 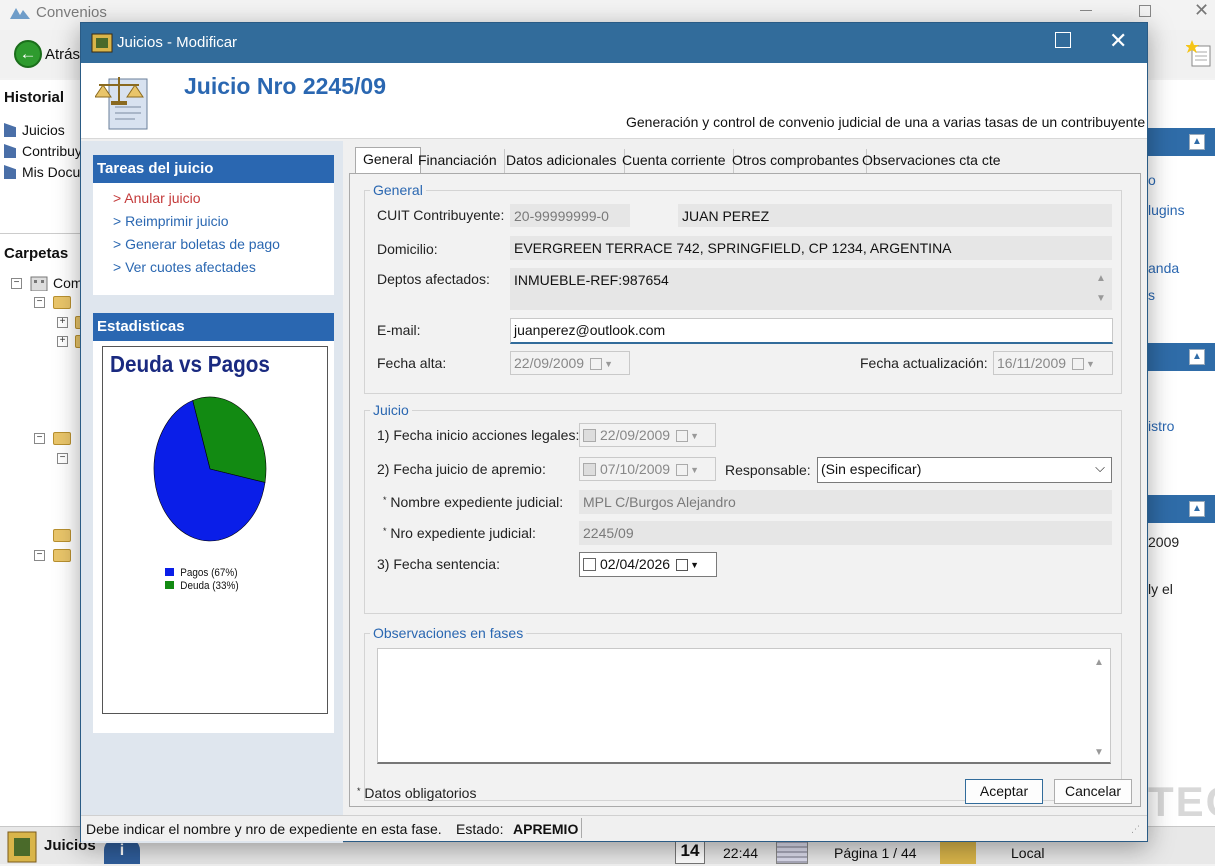 What do you see at coordinates (1151, 295) in the screenshot?
I see `right-panel-link: s` at bounding box center [1151, 295].